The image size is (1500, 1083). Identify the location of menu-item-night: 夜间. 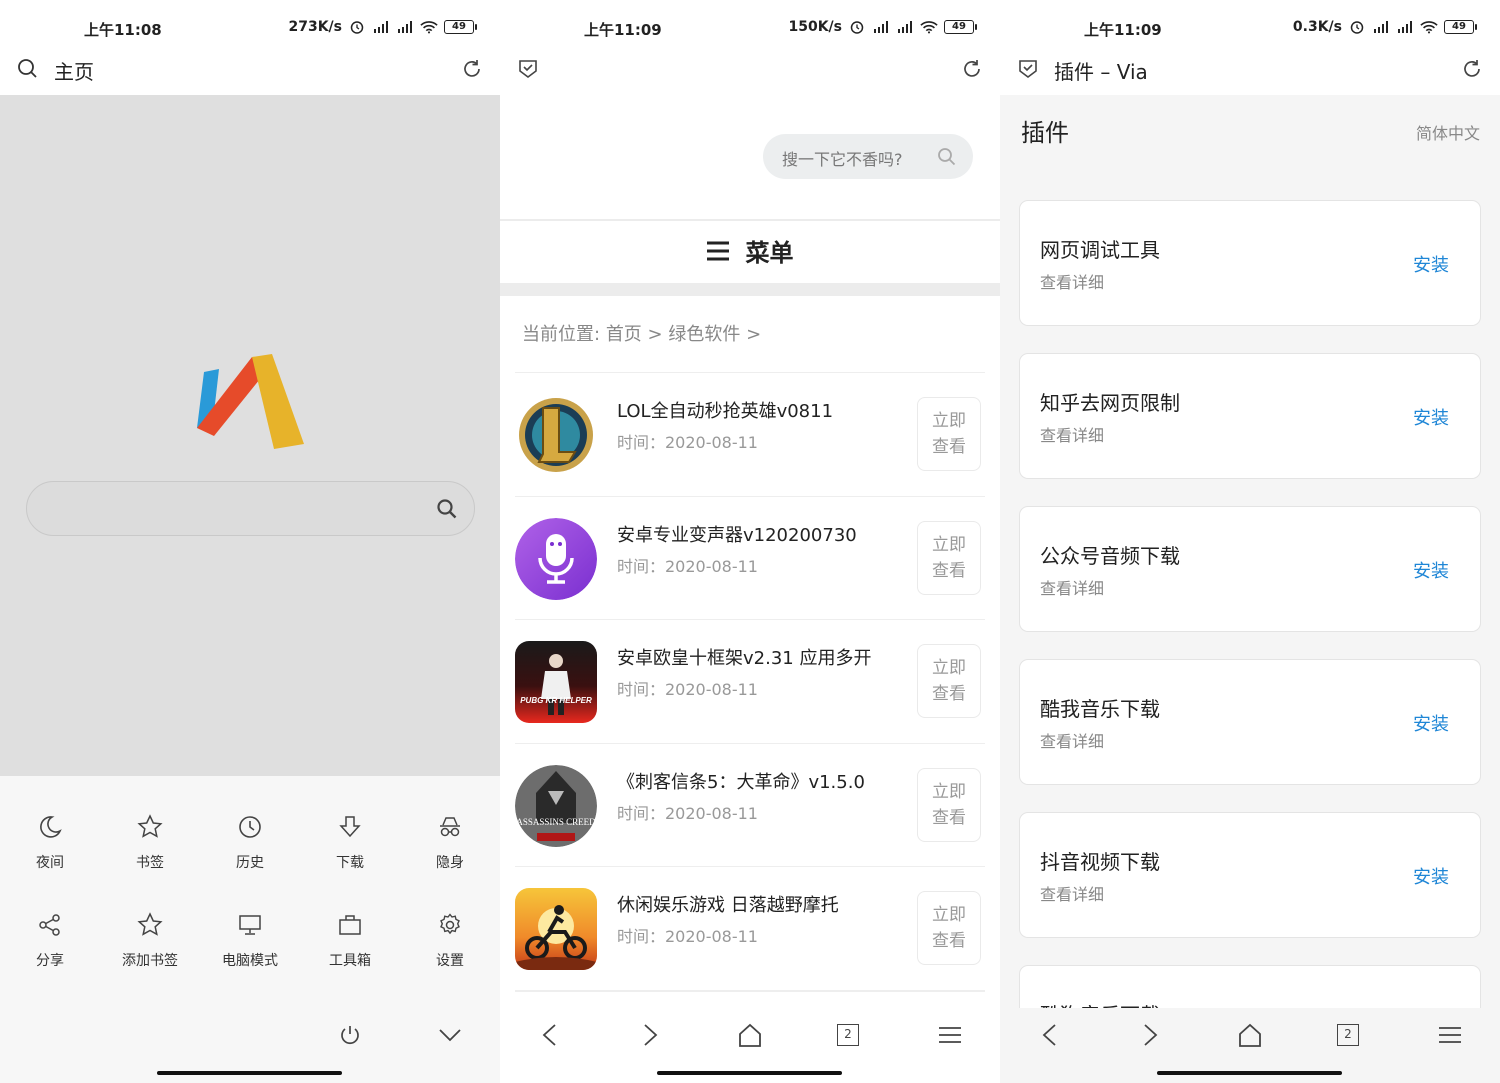
(50, 843).